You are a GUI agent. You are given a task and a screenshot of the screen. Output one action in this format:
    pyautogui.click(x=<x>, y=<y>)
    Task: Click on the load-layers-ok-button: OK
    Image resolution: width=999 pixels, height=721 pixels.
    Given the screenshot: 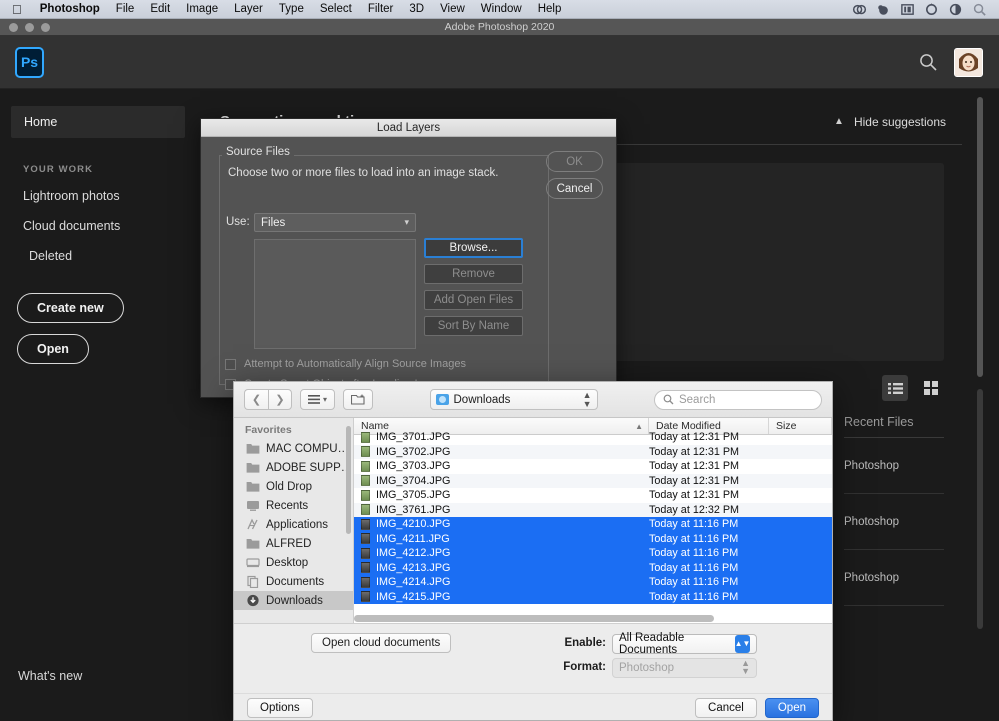 What is the action you would take?
    pyautogui.click(x=574, y=161)
    